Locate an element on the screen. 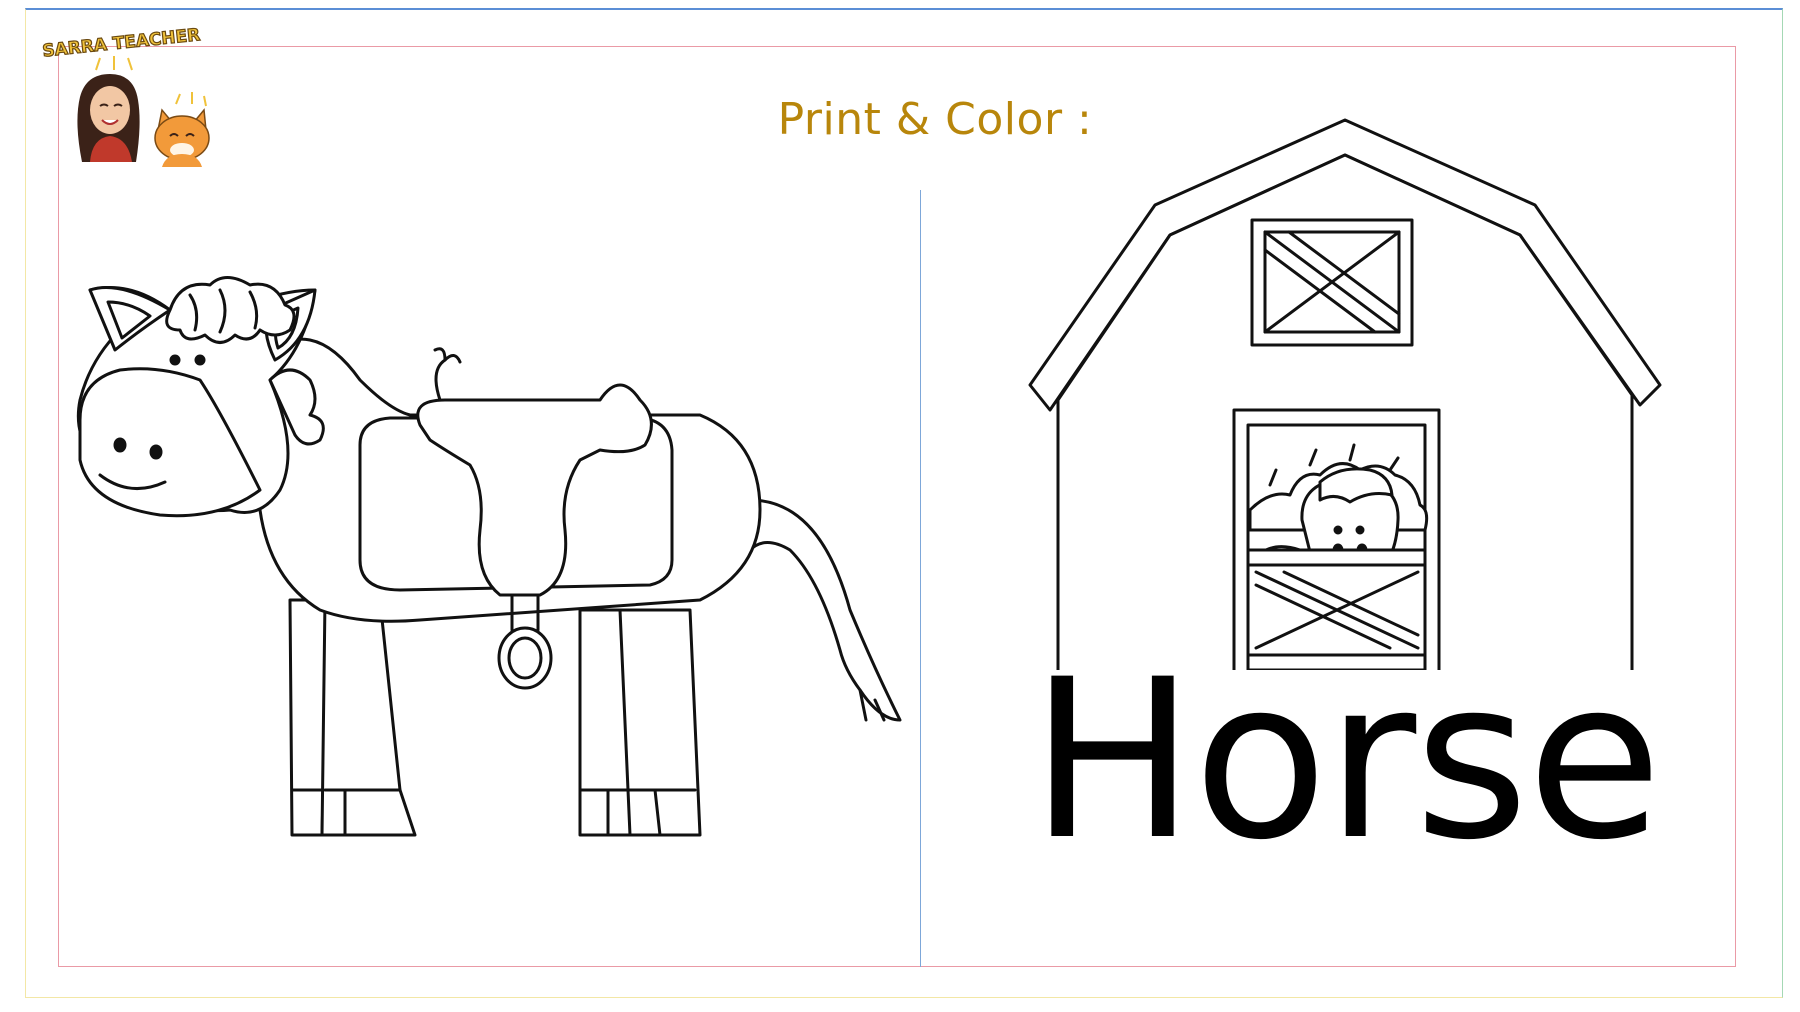 Image resolution: width=1800 pixels, height=1012 pixels. teacher-logo: SARRA TEACHER is located at coordinates (125, 96).